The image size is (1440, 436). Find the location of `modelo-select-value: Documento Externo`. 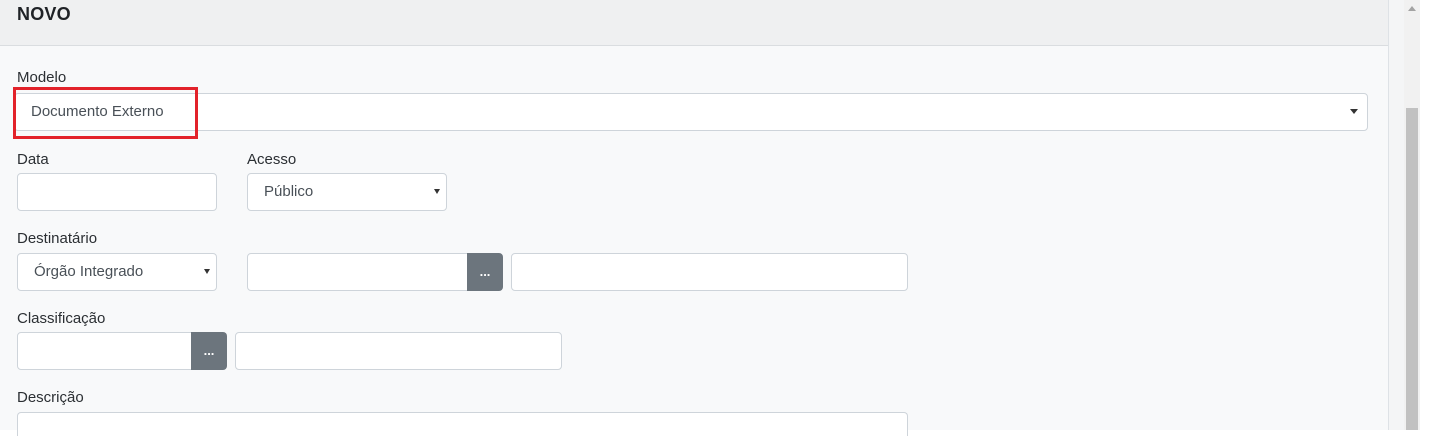

modelo-select-value: Documento Externo is located at coordinates (97, 111).